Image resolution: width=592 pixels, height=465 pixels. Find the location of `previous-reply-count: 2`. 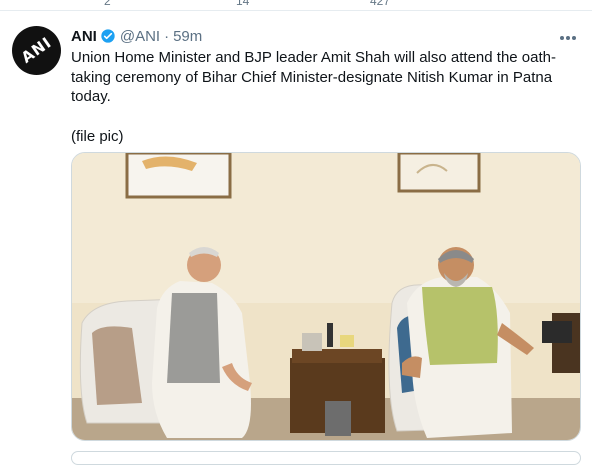

previous-reply-count: 2 is located at coordinates (107, 4).